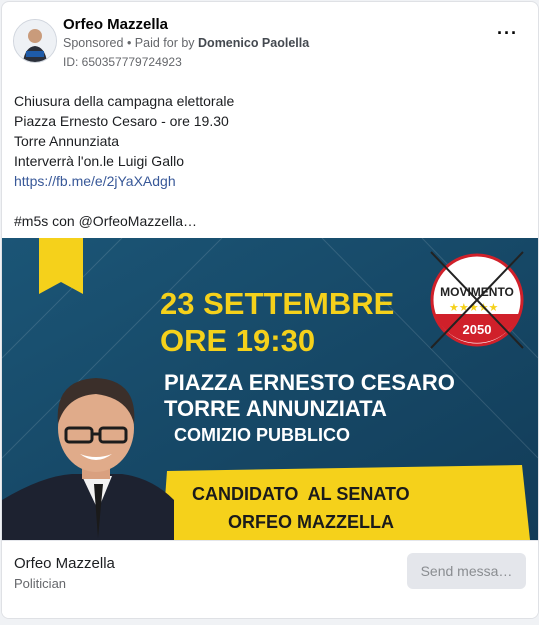 This screenshot has height=625, width=539. I want to click on logo-year: 2050, so click(477, 329).